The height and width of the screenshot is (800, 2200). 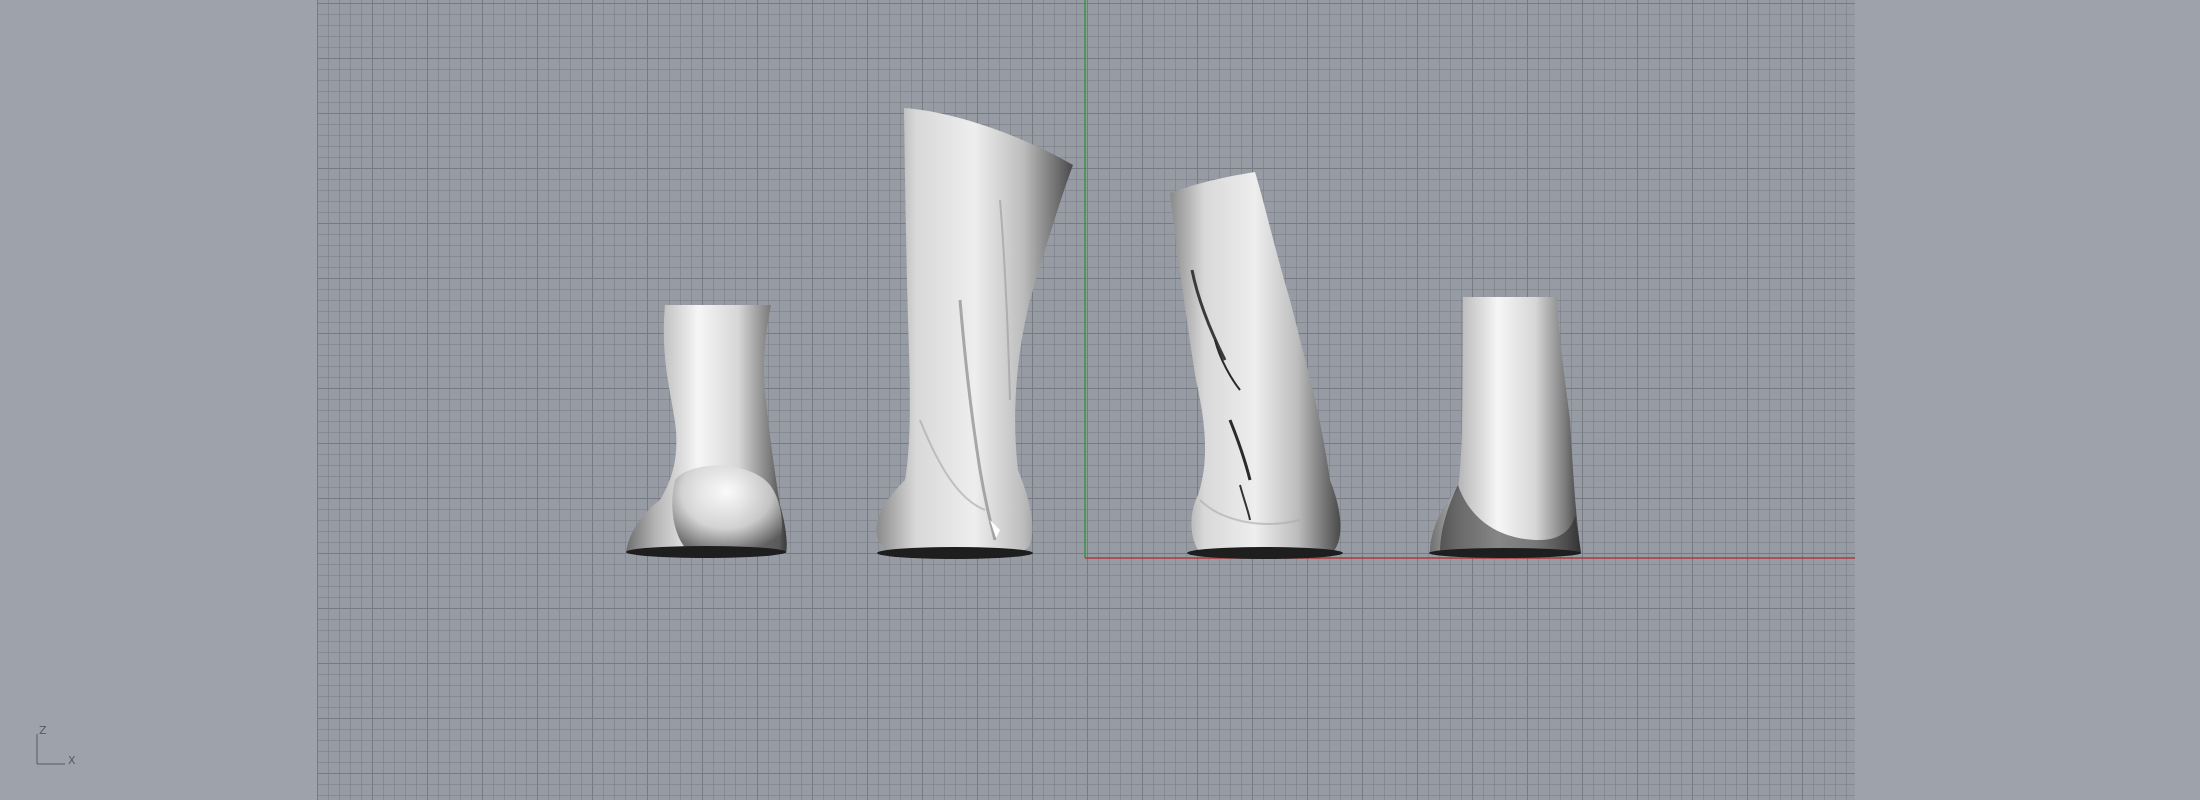 What do you see at coordinates (43, 730) in the screenshot?
I see `axis-label-z: Z` at bounding box center [43, 730].